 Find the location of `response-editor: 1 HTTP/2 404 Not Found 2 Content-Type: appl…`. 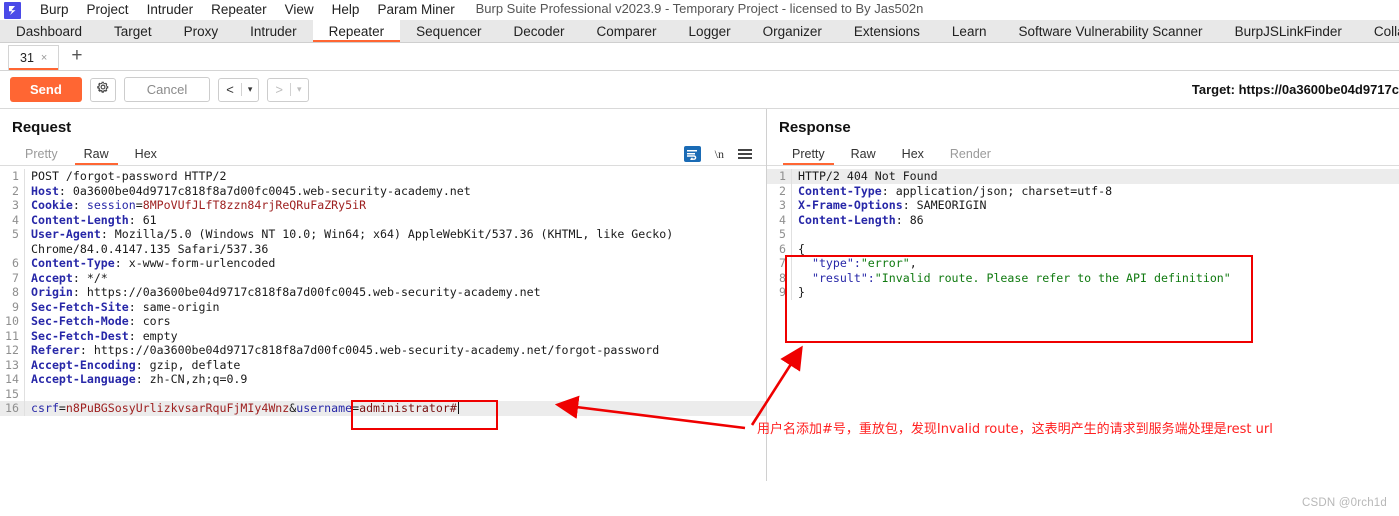

response-editor: 1 HTTP/2 404 Not Found 2 Content-Type: appl… is located at coordinates (1083, 233).